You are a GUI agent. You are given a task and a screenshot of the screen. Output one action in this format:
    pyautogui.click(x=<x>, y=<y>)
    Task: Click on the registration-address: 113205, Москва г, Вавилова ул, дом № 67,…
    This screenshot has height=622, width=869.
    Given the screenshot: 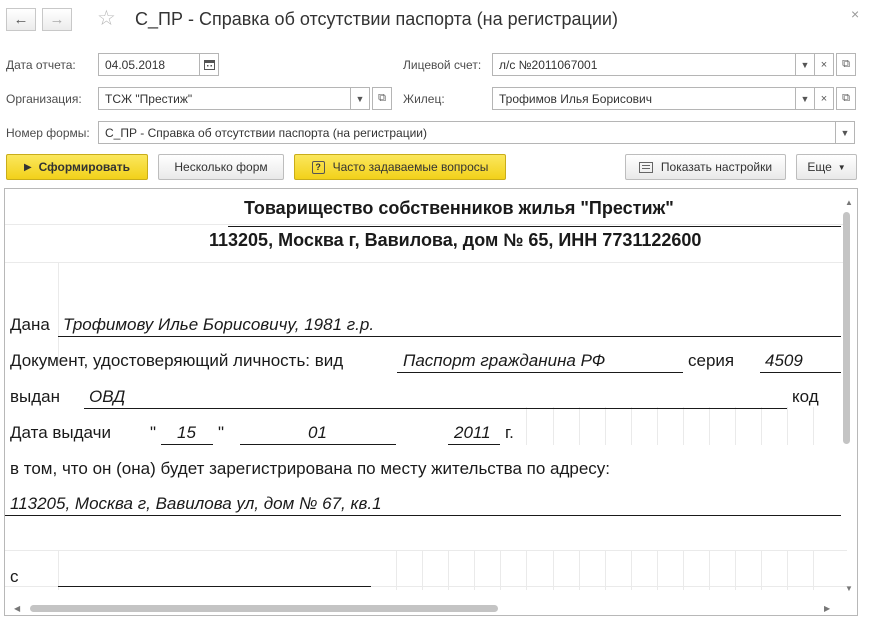 What is the action you would take?
    pyautogui.click(x=196, y=503)
    